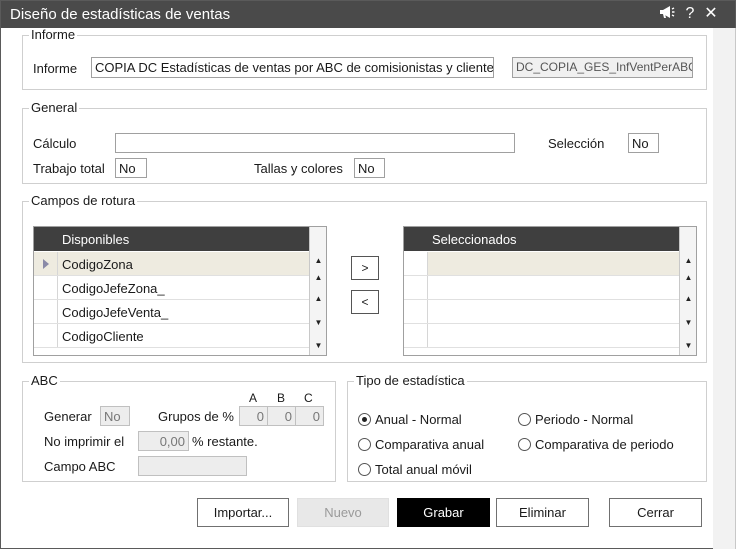 This screenshot has width=736, height=549. What do you see at coordinates (96, 239) in the screenshot?
I see `disponibles-header-label: Disponibles` at bounding box center [96, 239].